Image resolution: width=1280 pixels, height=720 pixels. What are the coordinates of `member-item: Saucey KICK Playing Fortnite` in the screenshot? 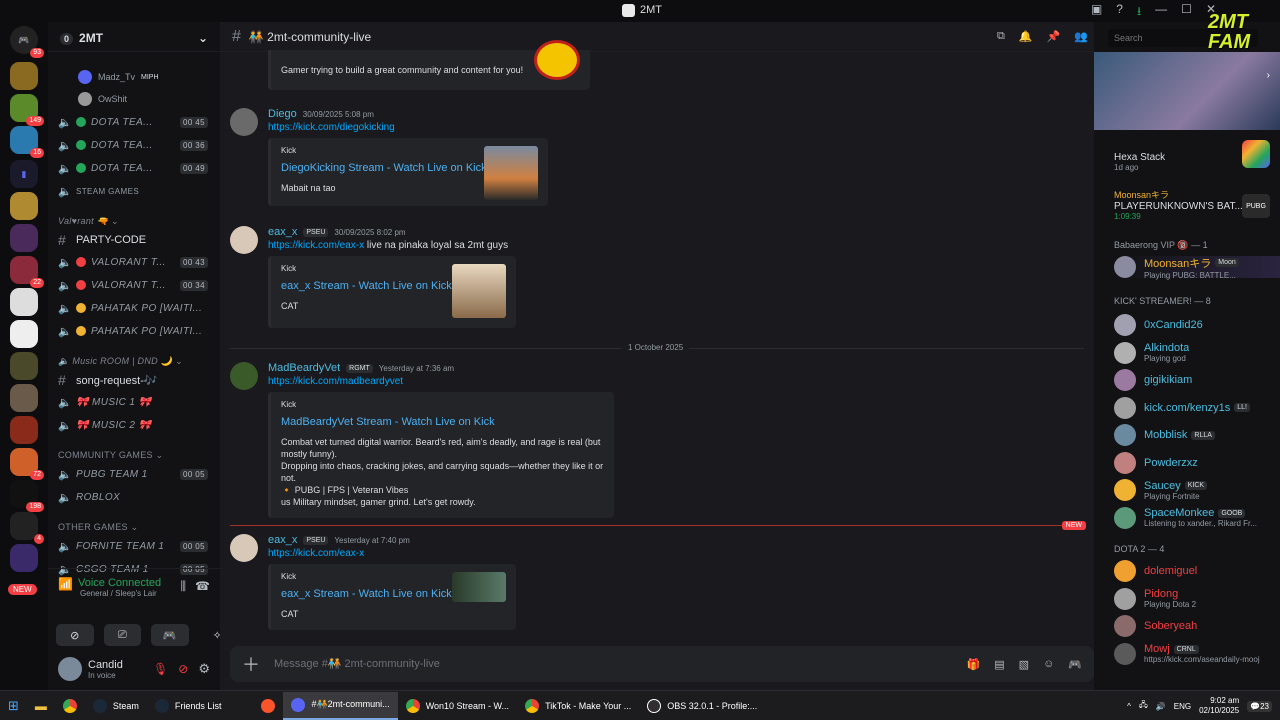 It's located at (1197, 490).